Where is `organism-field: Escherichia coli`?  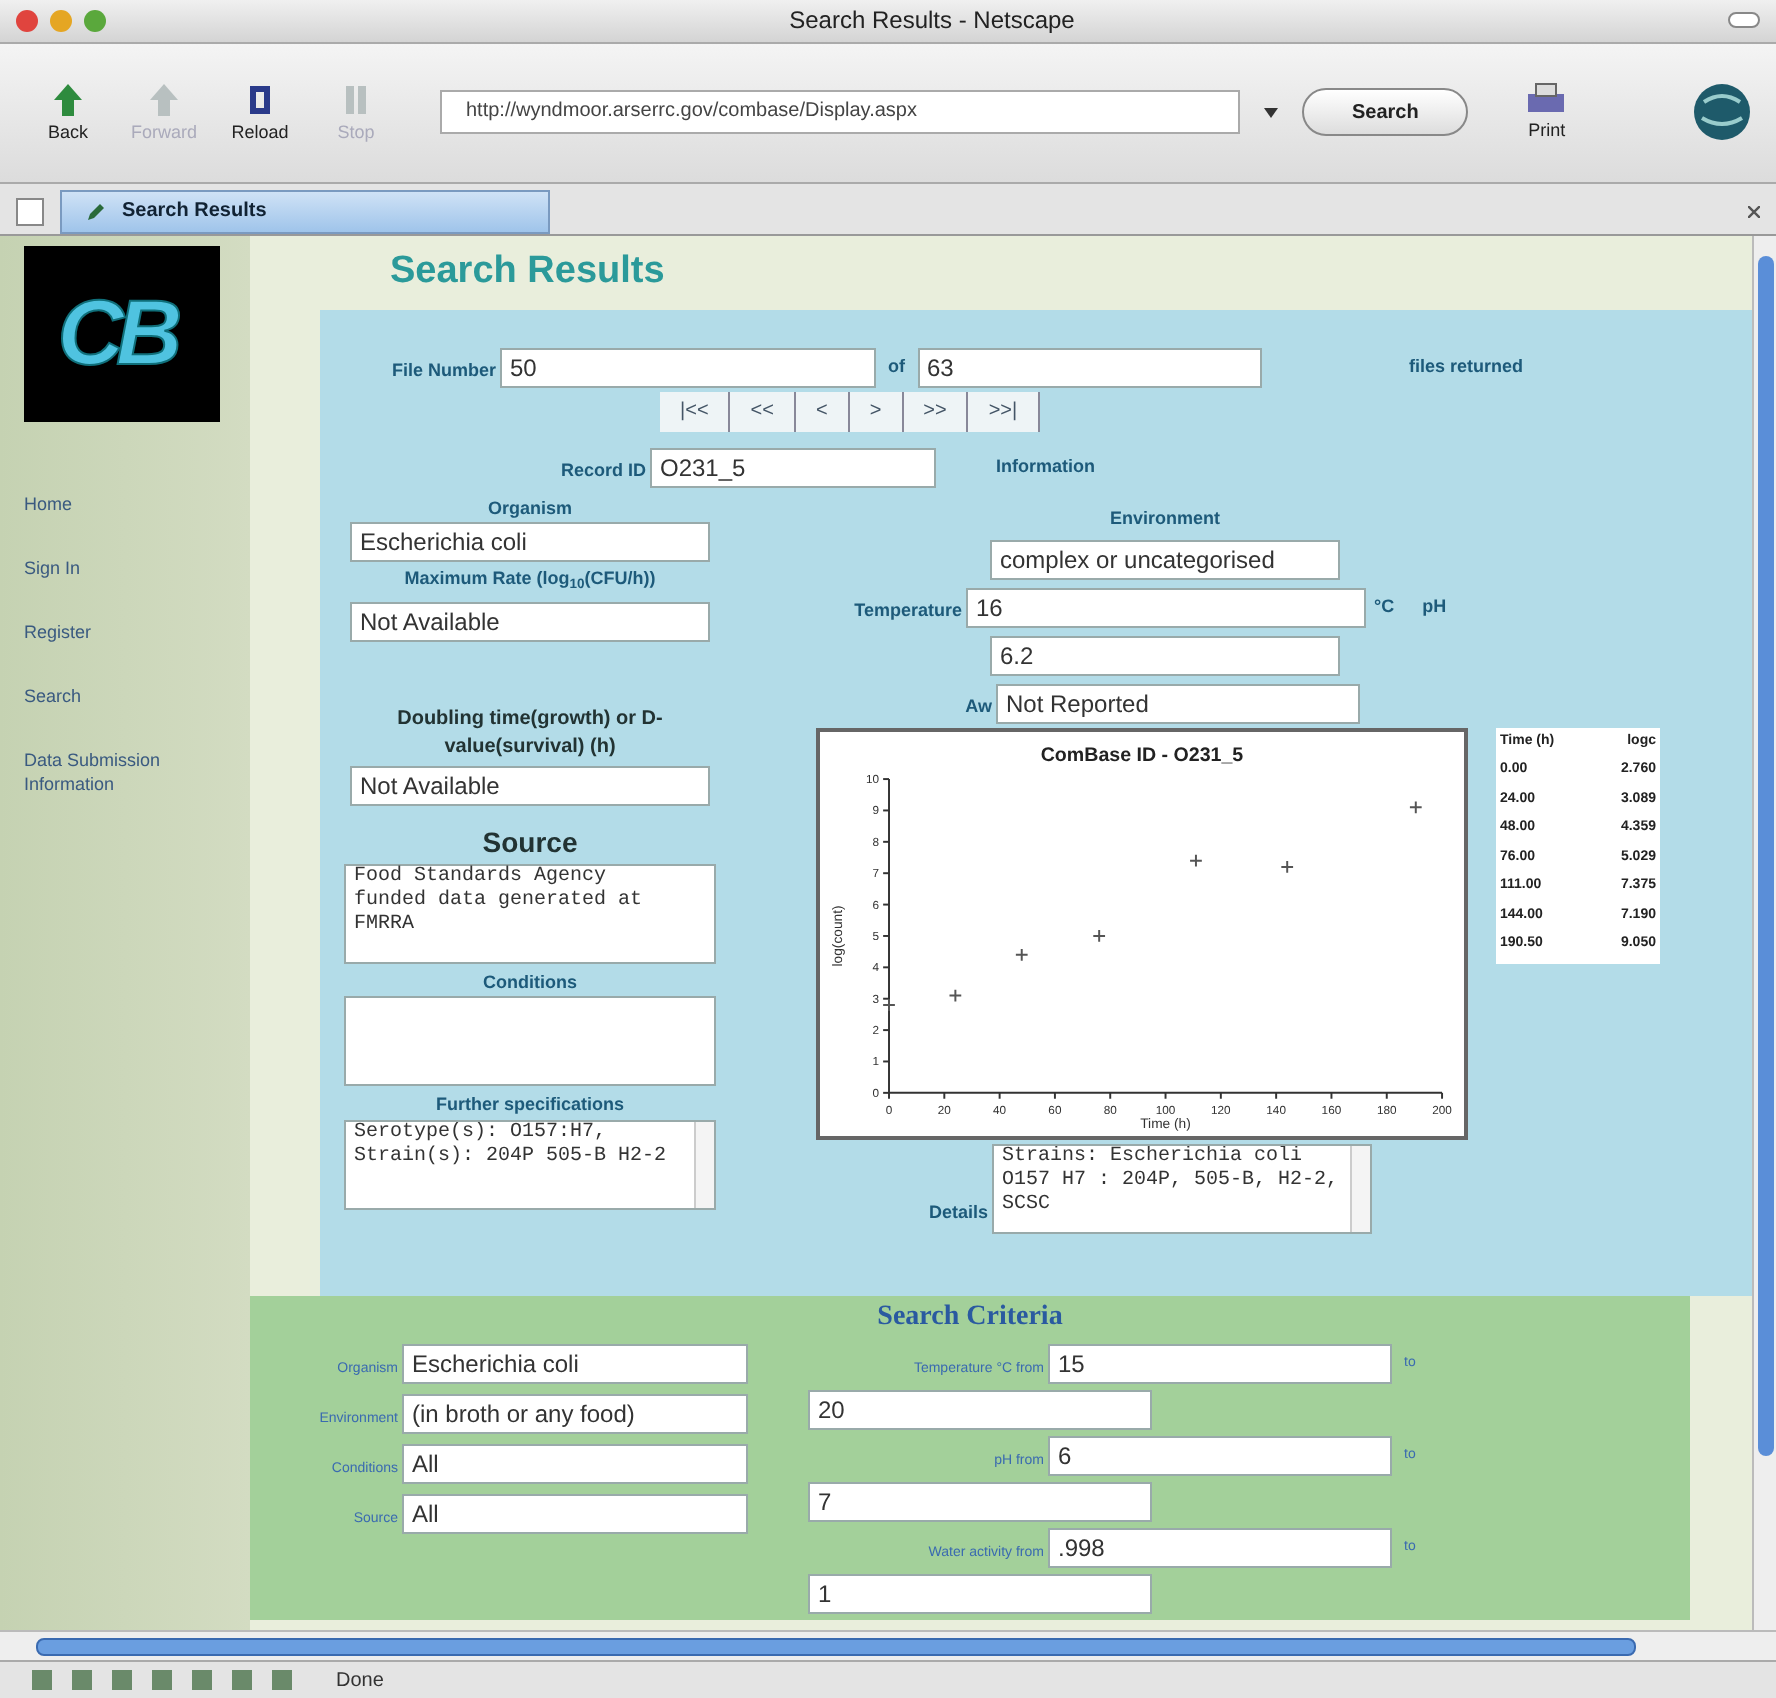 organism-field: Escherichia coli is located at coordinates (530, 542).